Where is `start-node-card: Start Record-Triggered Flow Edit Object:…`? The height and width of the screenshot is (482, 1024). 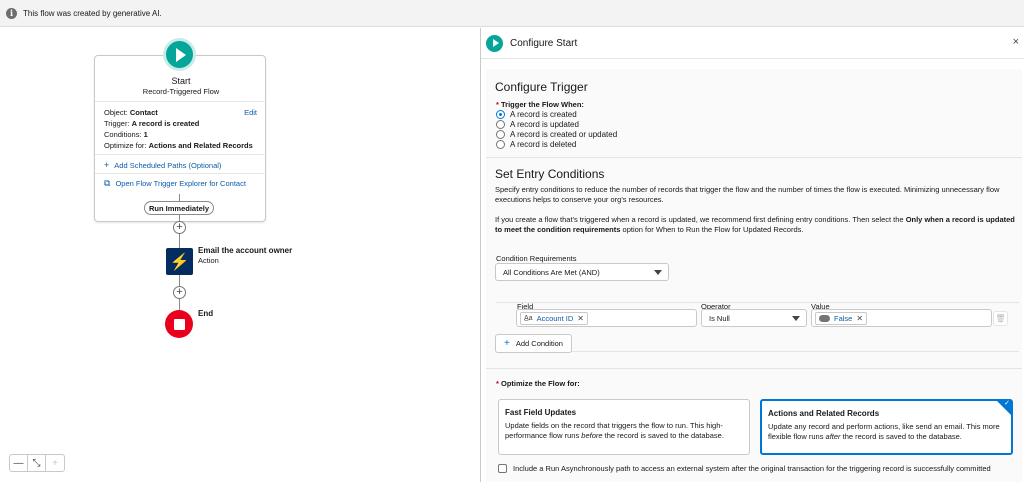 start-node-card: Start Record-Triggered Flow Edit Object:… is located at coordinates (180, 138).